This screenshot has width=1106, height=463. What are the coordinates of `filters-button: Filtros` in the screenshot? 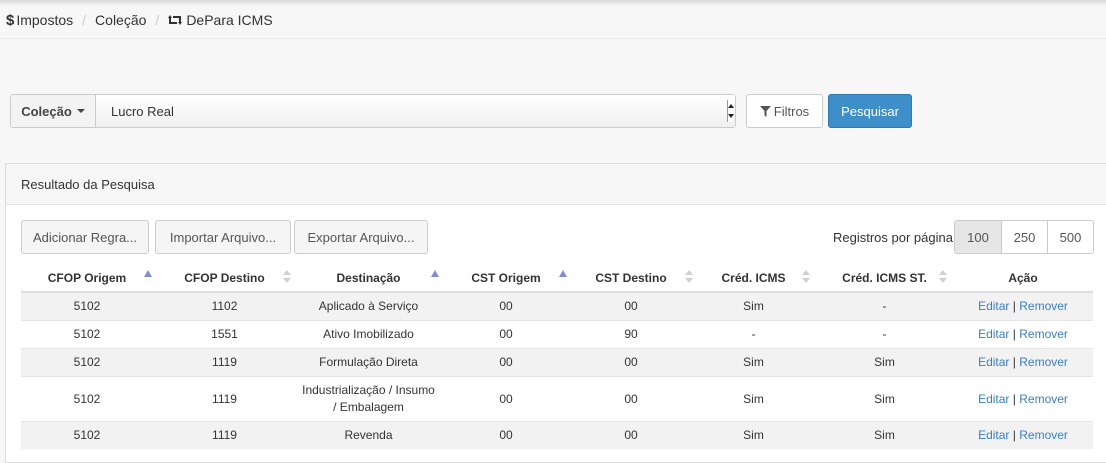 It's located at (784, 111).